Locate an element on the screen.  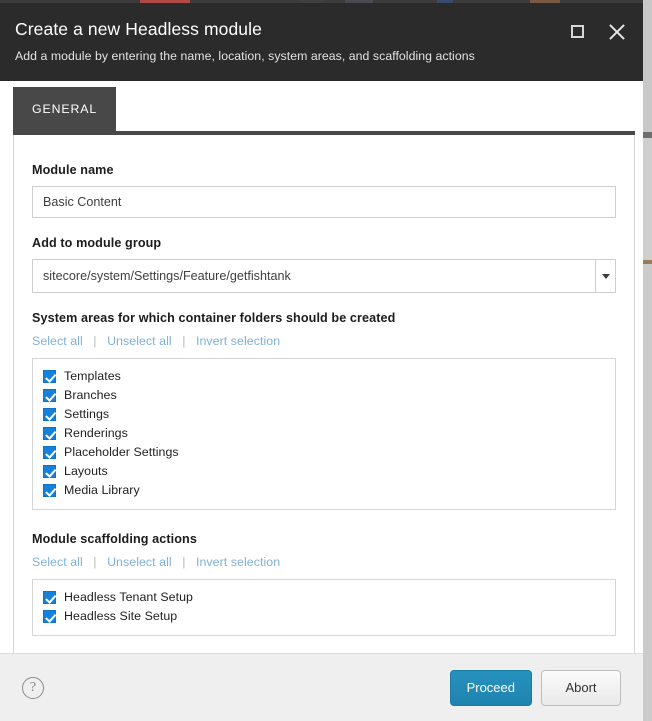
checkbox-headless-site-setup is located at coordinates (49, 616).